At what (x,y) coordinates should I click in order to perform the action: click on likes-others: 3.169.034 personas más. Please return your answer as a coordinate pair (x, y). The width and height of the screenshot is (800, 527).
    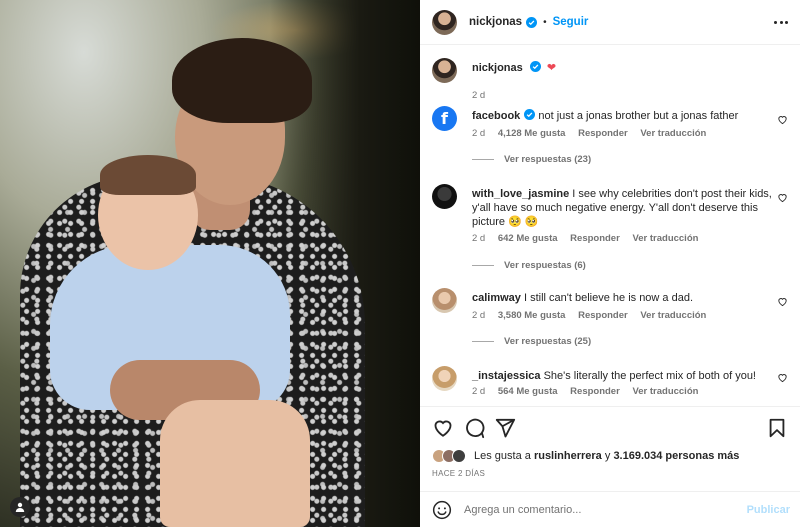
    Looking at the image, I should click on (676, 456).